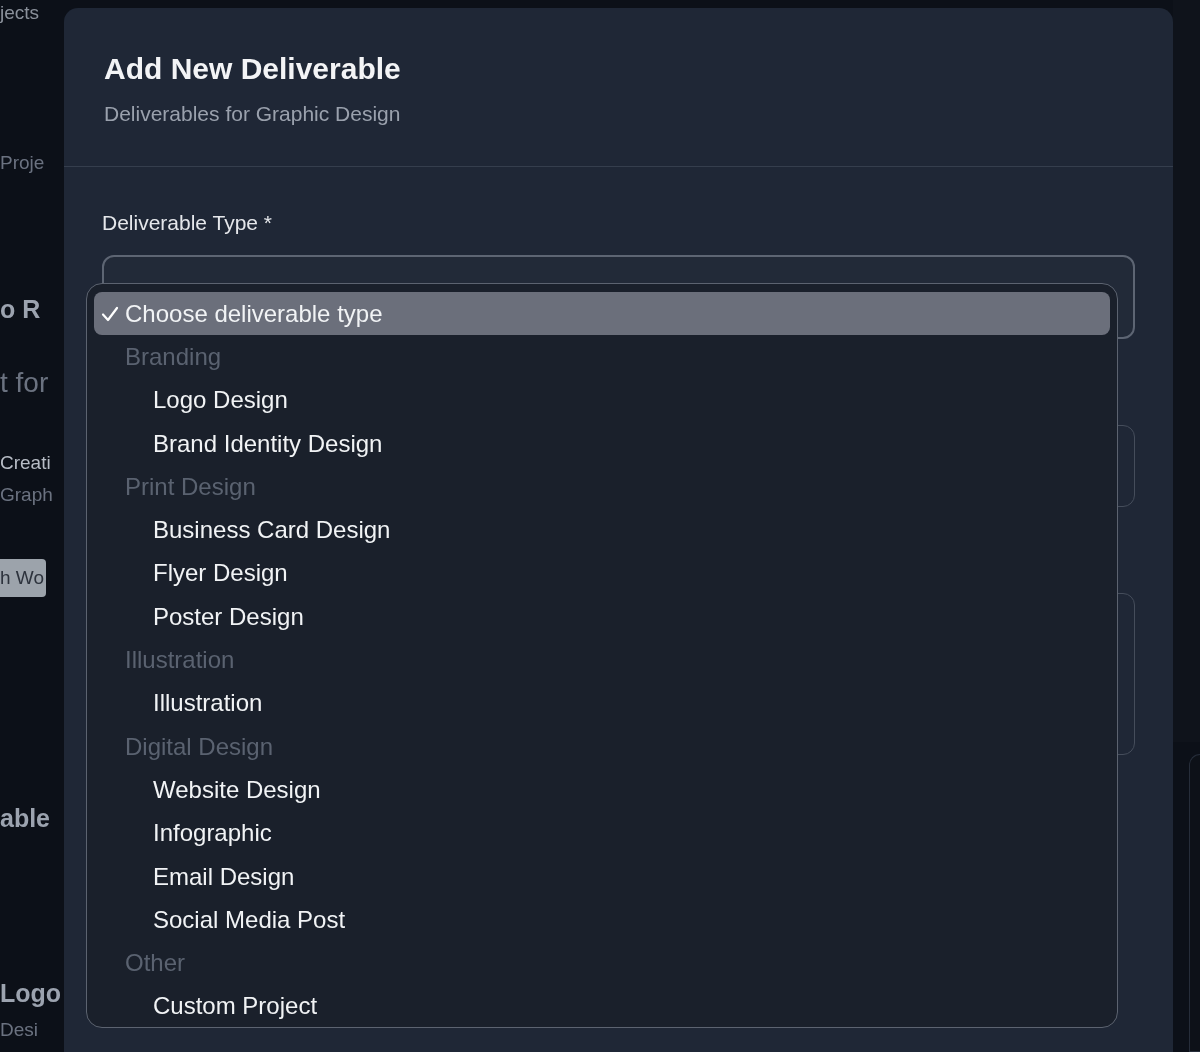 This screenshot has height=1052, width=1200. Describe the element at coordinates (602, 314) in the screenshot. I see `dropdown-option: Choose deliverable type` at that location.